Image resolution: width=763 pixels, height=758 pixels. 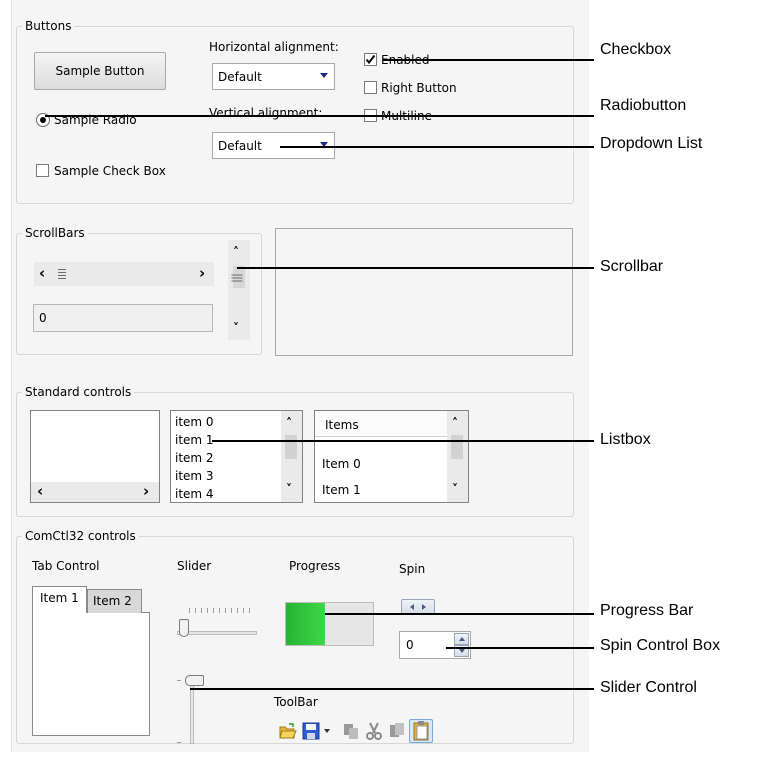 What do you see at coordinates (222, 610) in the screenshot?
I see `slider-ticks` at bounding box center [222, 610].